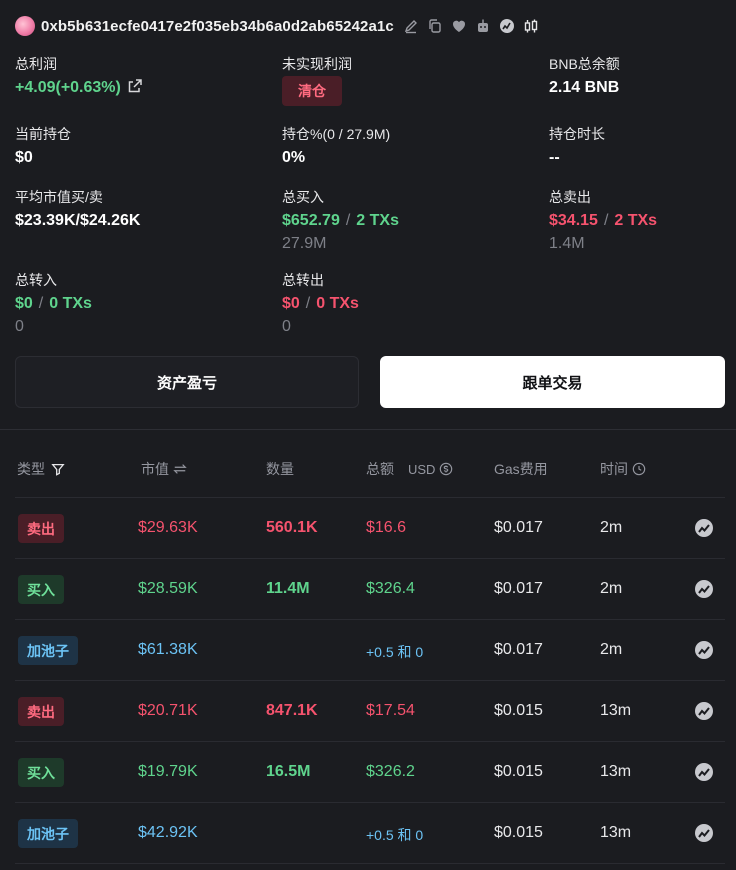  What do you see at coordinates (312, 91) in the screenshot?
I see `clear-position-button: 清仓` at bounding box center [312, 91].